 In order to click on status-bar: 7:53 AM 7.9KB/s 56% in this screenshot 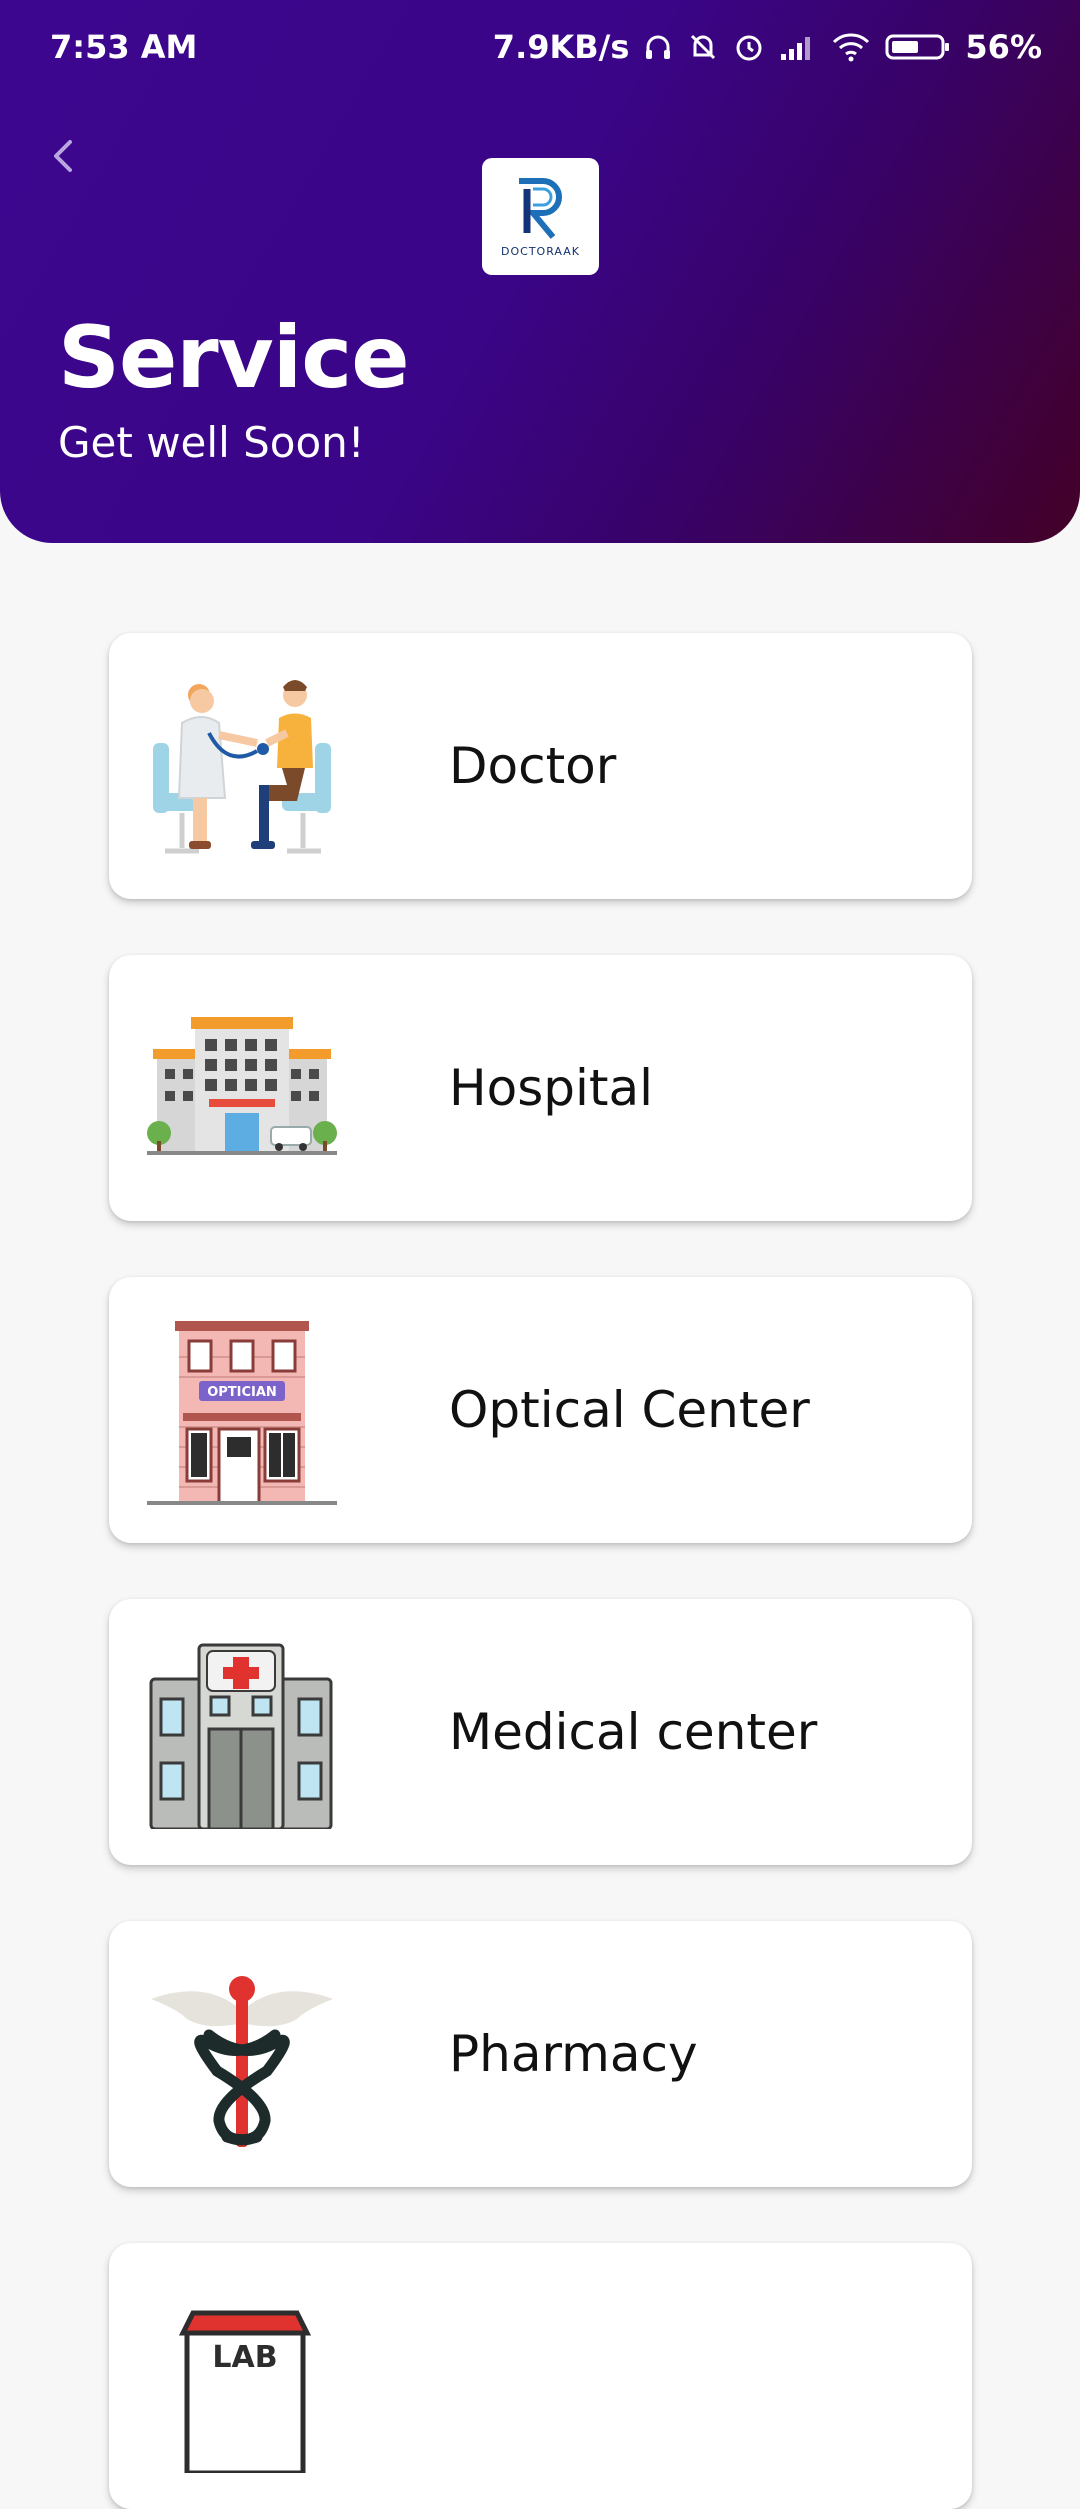, I will do `click(540, 48)`.